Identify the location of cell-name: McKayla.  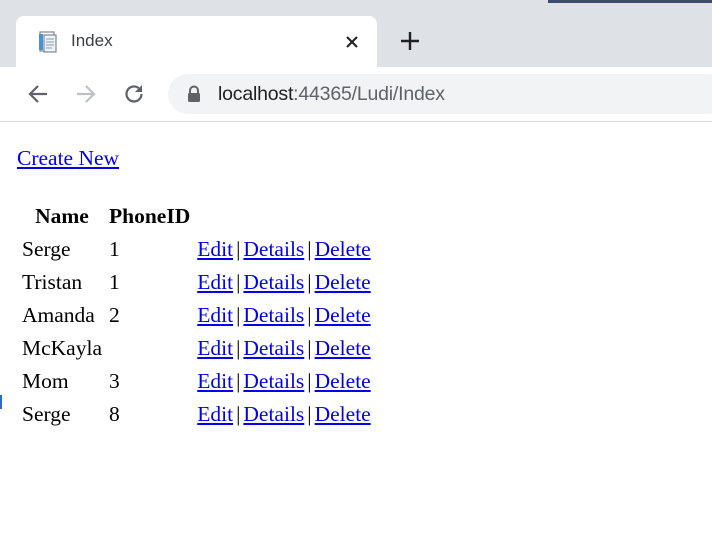
(62, 348).